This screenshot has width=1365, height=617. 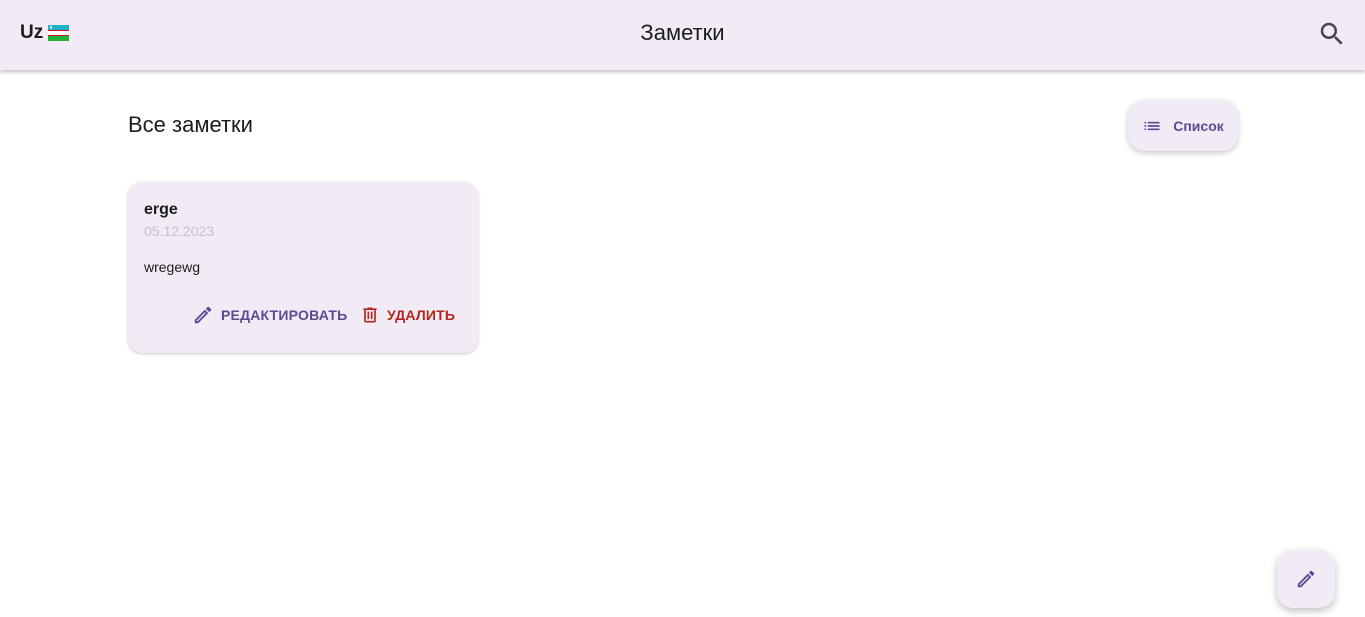 I want to click on list-icon, so click(x=1152, y=125).